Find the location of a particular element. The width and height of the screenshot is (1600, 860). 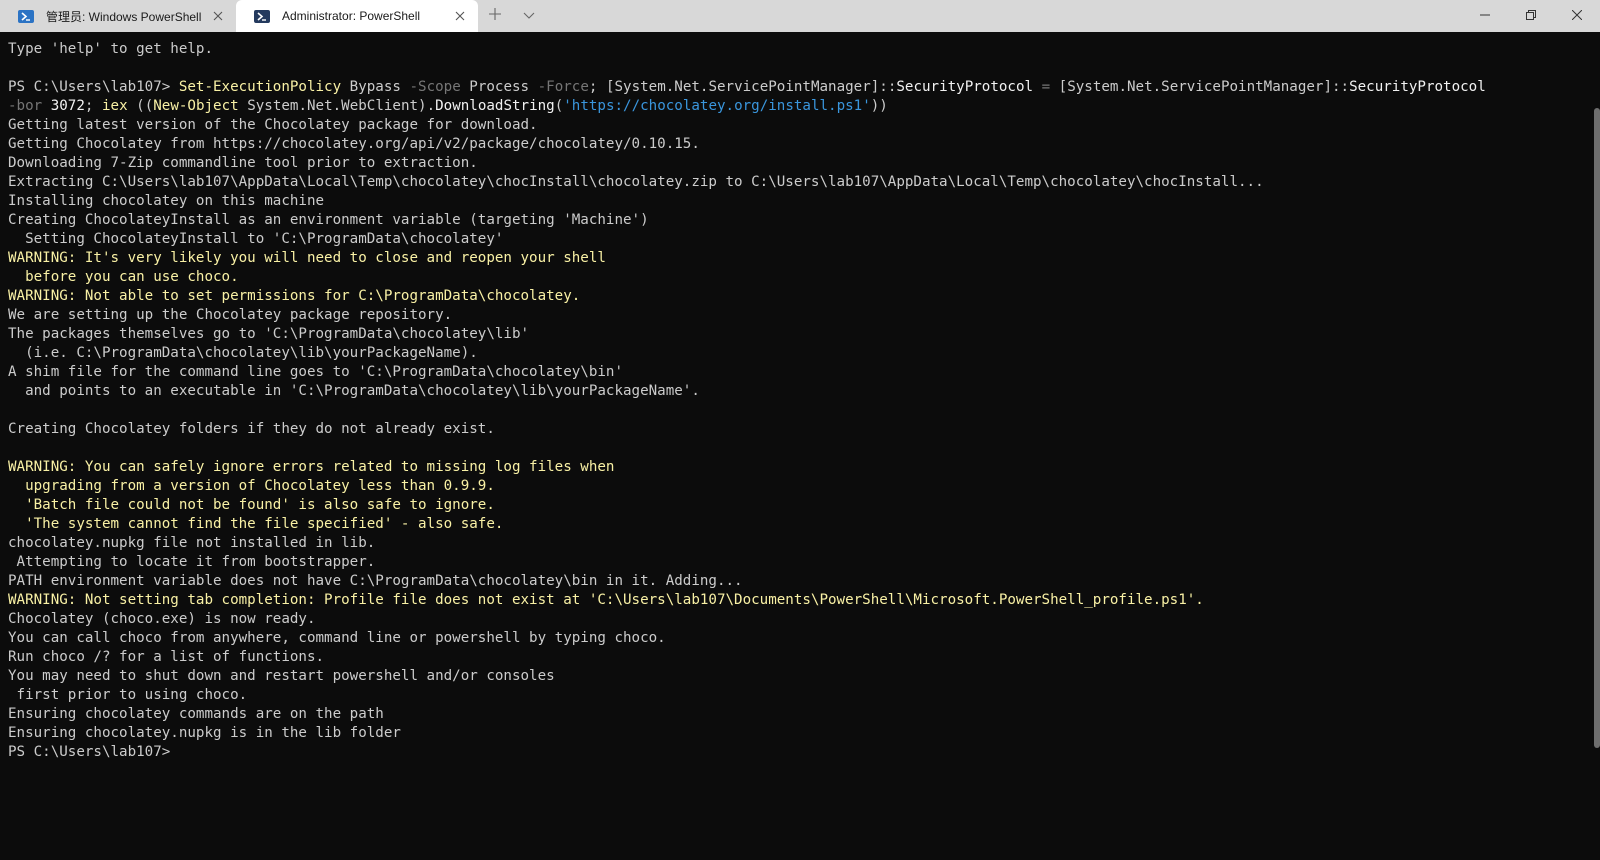

prompt-line: PS C:\Users\lab107> is located at coordinates (93, 752).